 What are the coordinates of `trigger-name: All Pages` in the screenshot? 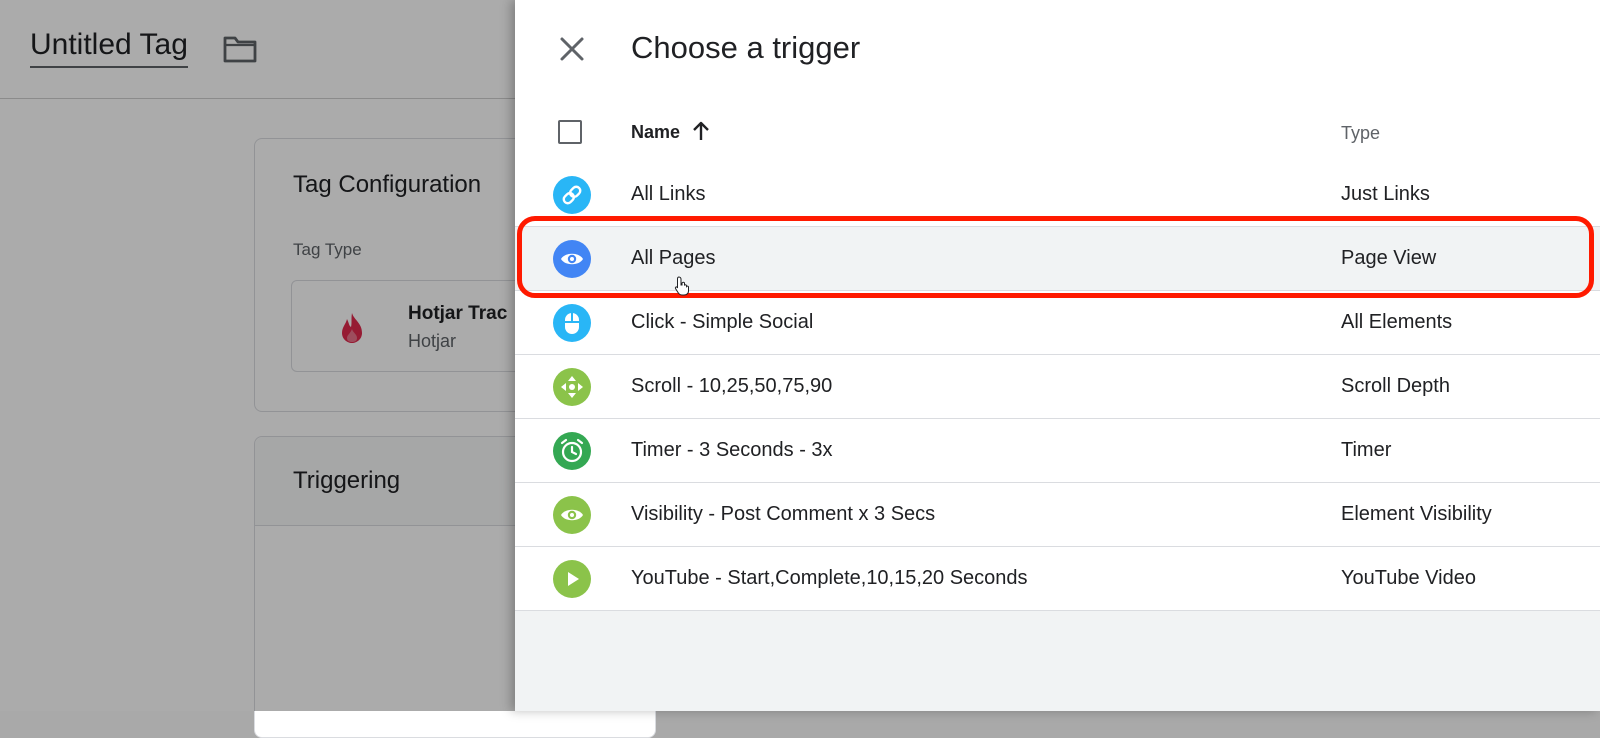 It's located at (673, 258).